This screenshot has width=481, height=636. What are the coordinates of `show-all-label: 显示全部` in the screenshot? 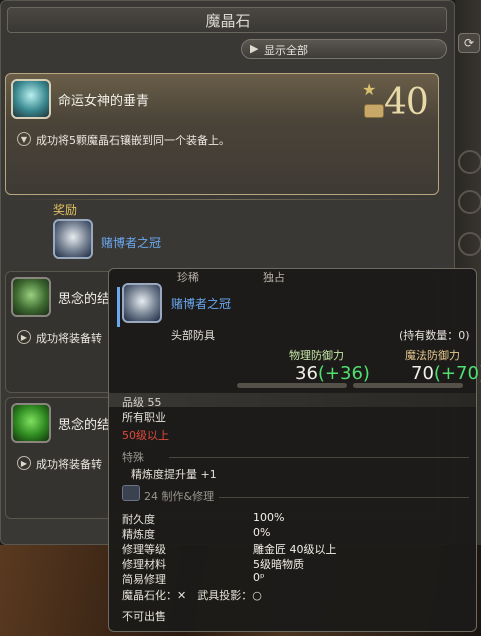 It's located at (286, 50).